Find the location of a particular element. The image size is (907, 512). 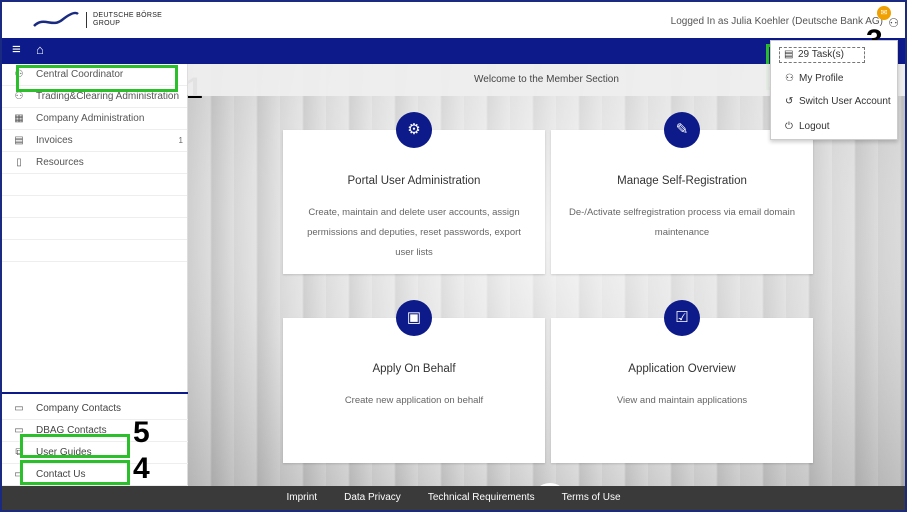

card-title: Manage Self-Registration is located at coordinates (682, 181).